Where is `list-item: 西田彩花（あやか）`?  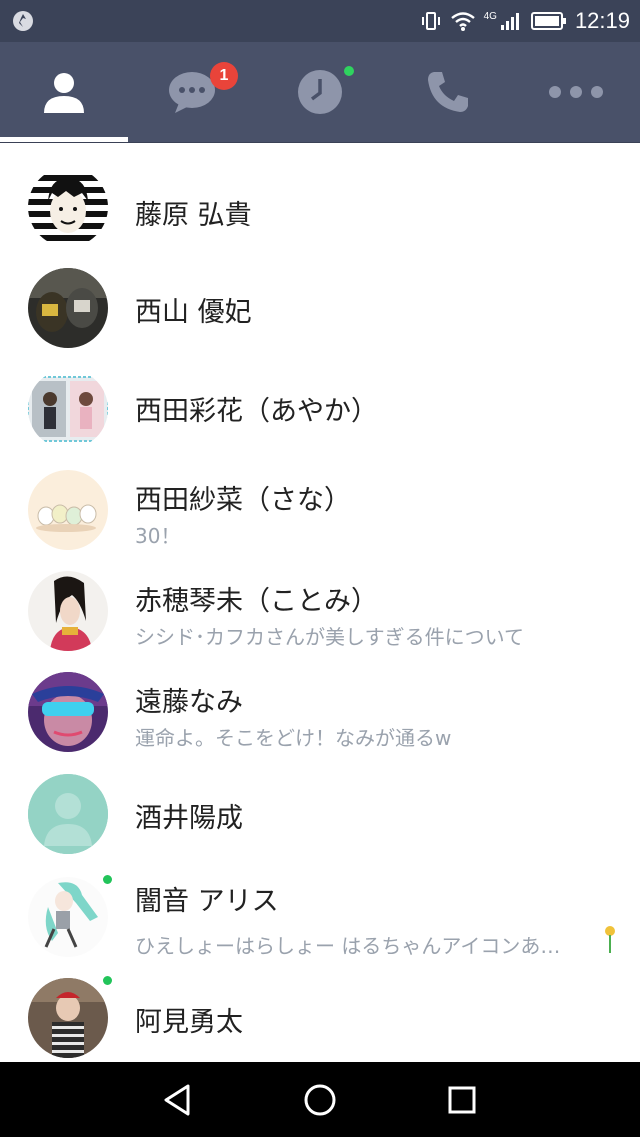 list-item: 西田彩花（あやか） is located at coordinates (320, 419).